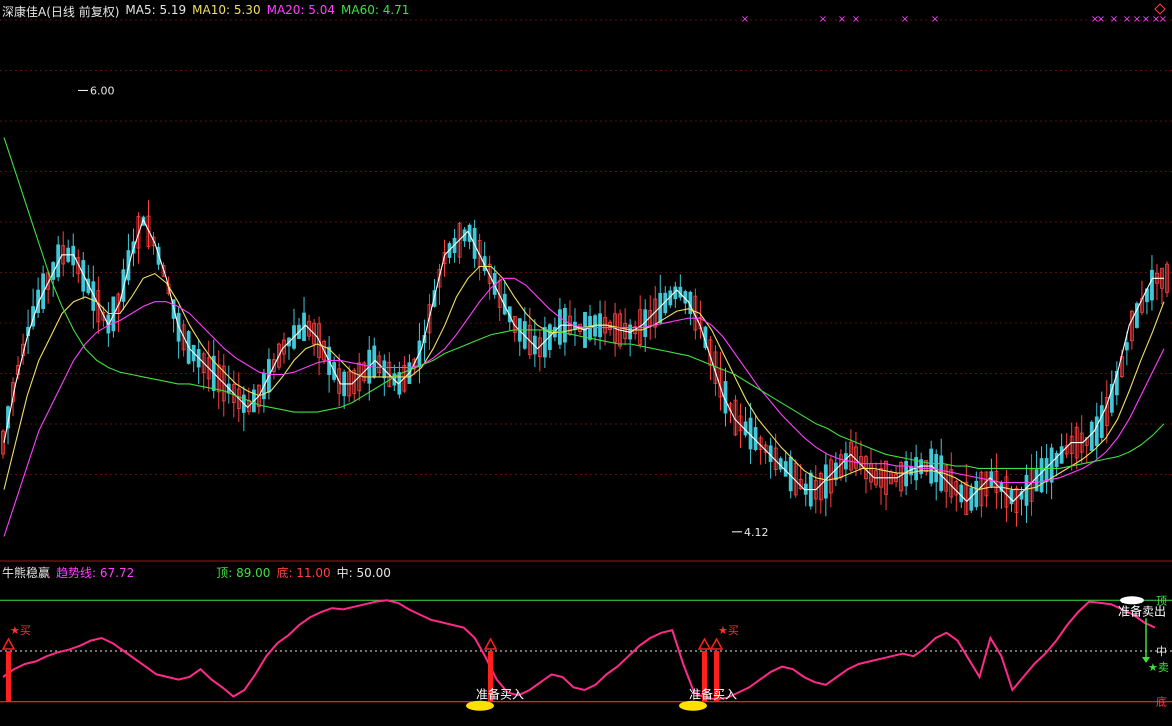 The height and width of the screenshot is (726, 1172). I want to click on sell-label: ★卖, so click(1158, 667).